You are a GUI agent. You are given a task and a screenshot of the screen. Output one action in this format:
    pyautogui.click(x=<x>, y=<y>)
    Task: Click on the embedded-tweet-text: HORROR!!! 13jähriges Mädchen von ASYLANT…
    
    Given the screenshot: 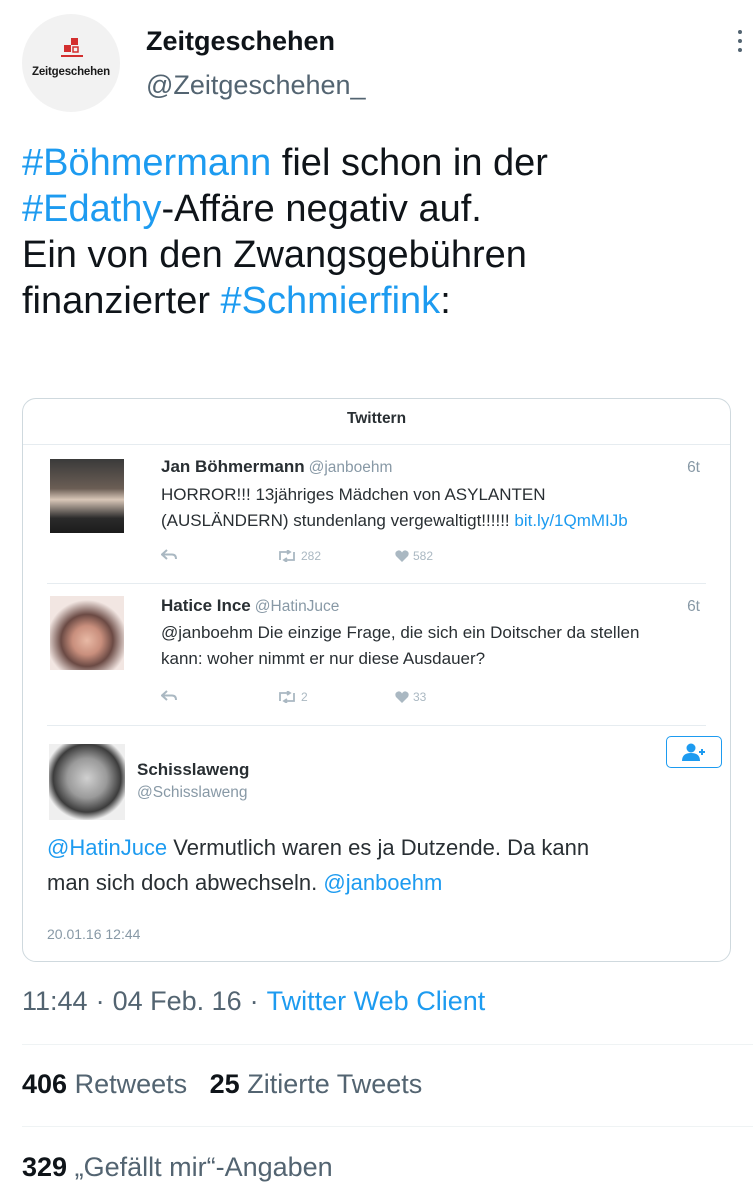 What is the action you would take?
    pyautogui.click(x=429, y=508)
    